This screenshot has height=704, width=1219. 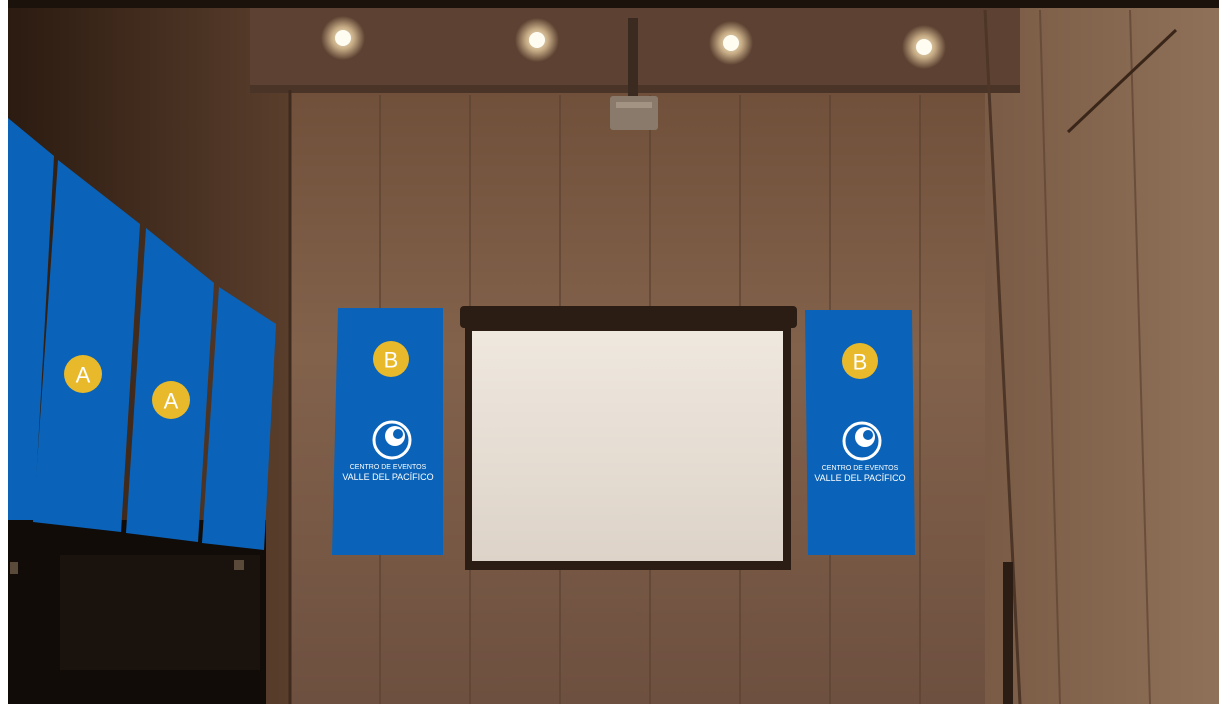 I want to click on banner-b-right: B CENTRO DE EVENTOS VALLE DEL PACÍFICO, so click(x=860, y=432).